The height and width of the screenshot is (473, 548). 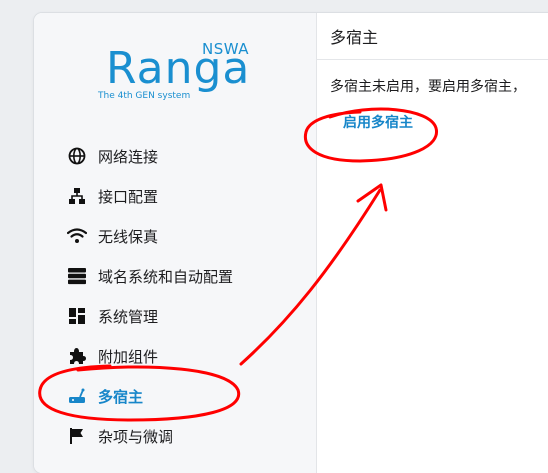 What do you see at coordinates (378, 122) in the screenshot?
I see `enable-multihoming-button: 启用多宿主` at bounding box center [378, 122].